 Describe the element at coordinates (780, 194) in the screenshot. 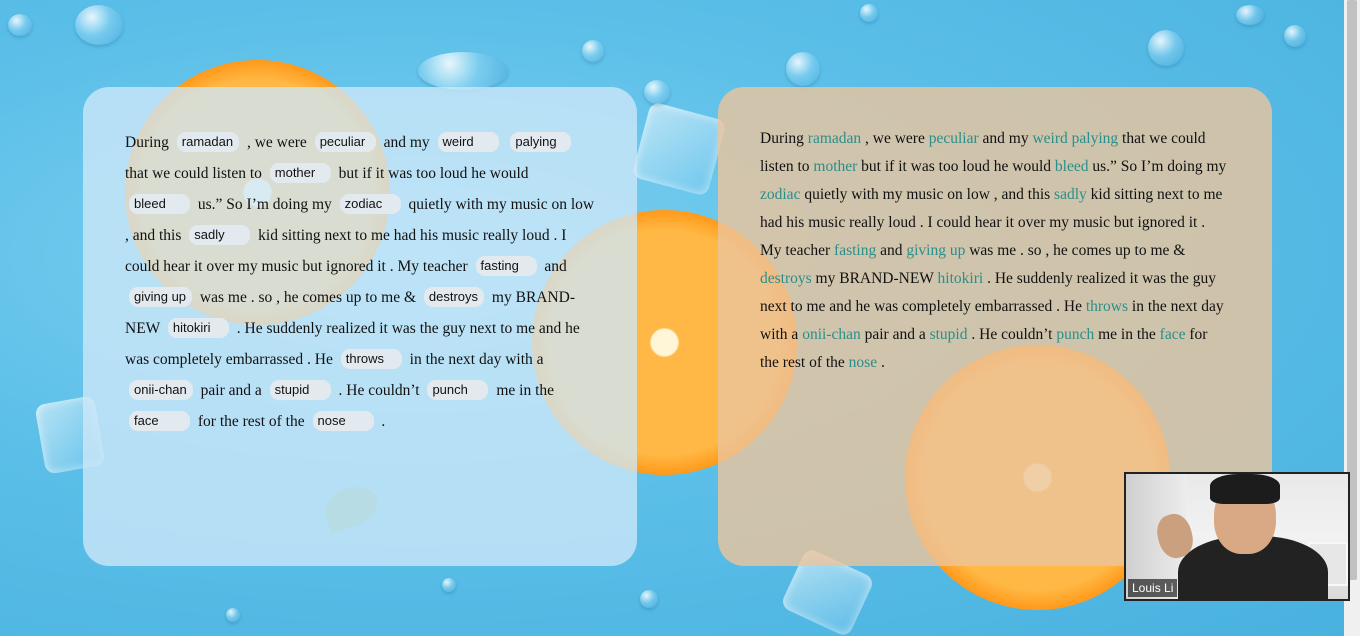

I see `filled-word: zodiac` at that location.